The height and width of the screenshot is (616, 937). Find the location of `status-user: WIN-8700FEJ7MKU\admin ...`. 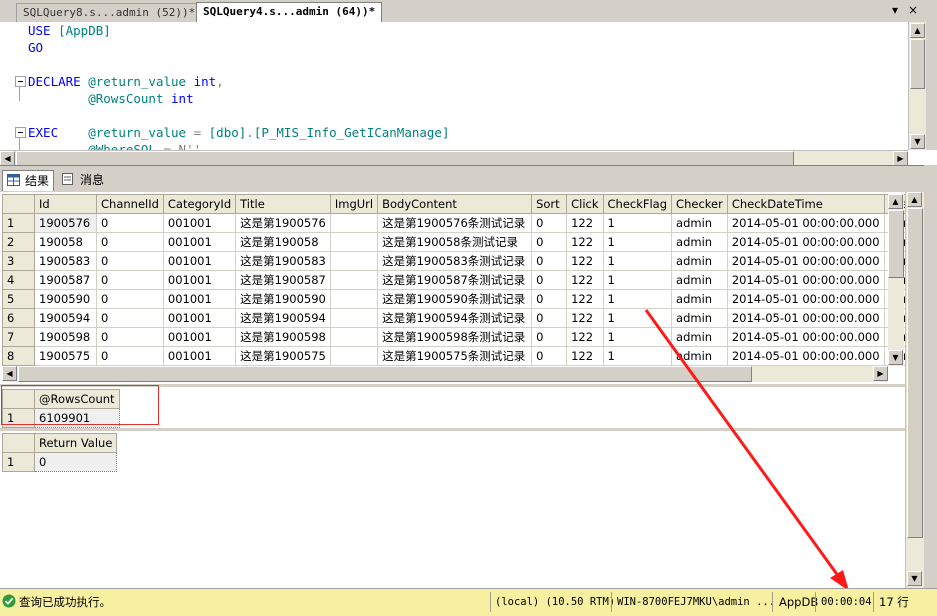

status-user: WIN-8700FEJ7MKU\admin ... is located at coordinates (696, 602).